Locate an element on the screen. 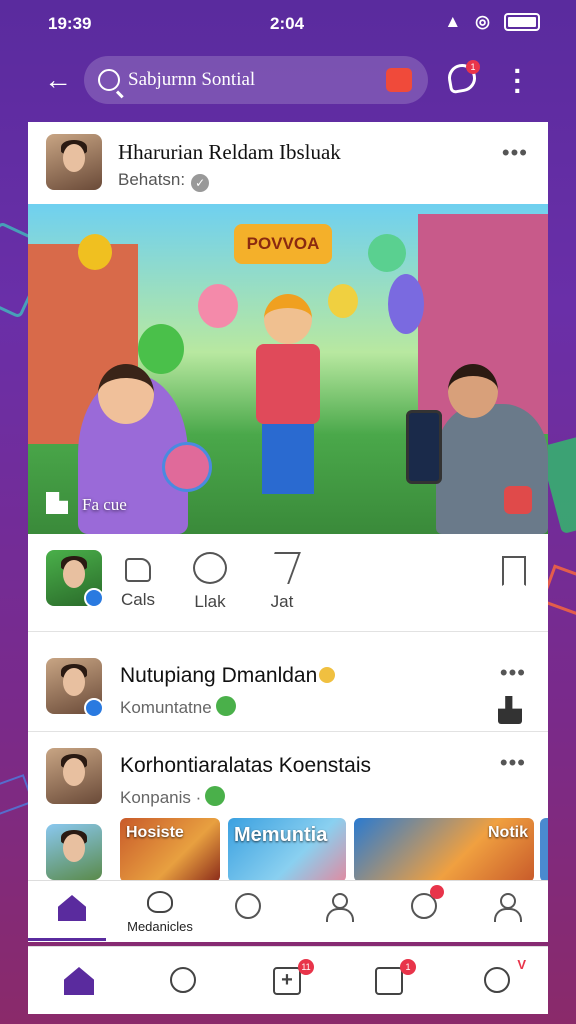 This screenshot has height=1024, width=576. more-options-icon: · · · is located at coordinates (518, 81).